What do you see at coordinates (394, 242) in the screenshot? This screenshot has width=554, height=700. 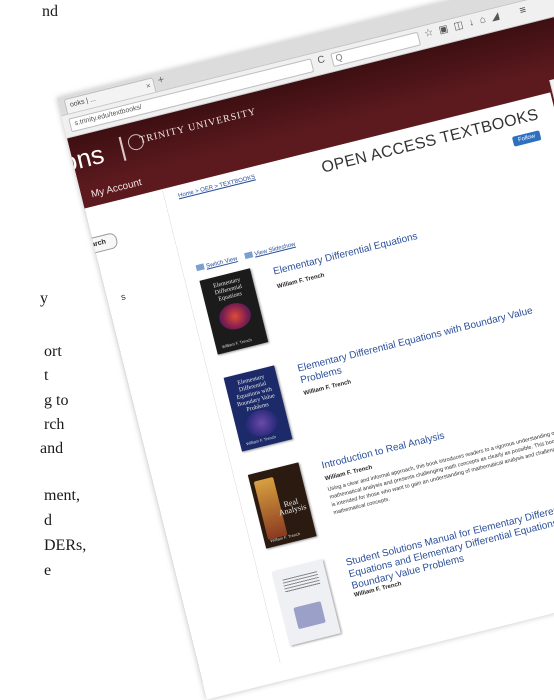 I see `book-title: Elementary Differential Equations` at bounding box center [394, 242].